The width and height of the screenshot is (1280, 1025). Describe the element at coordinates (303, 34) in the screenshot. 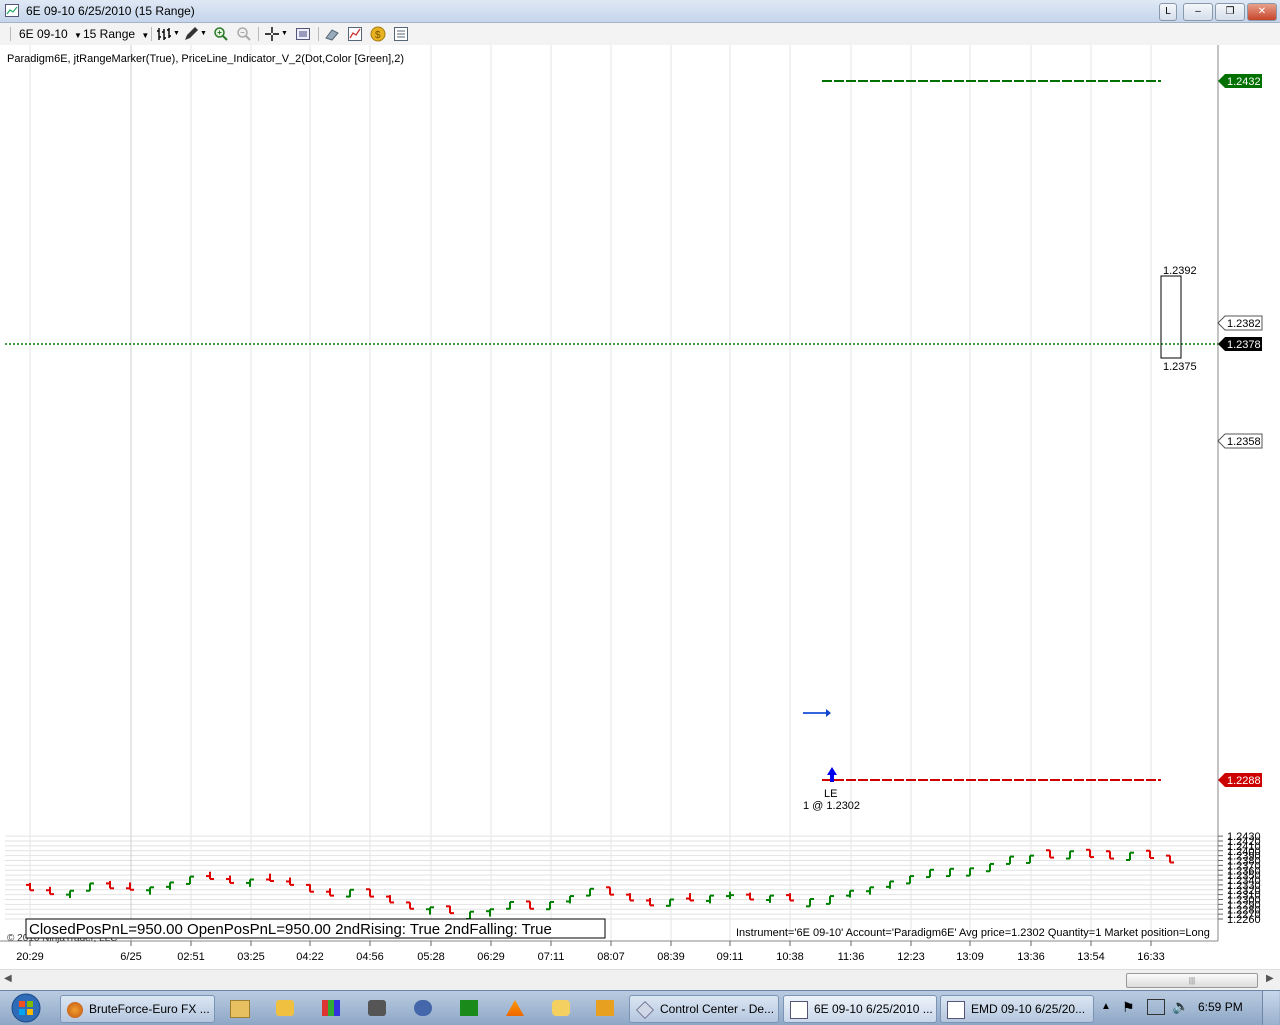

I see `data-box-icon` at that location.